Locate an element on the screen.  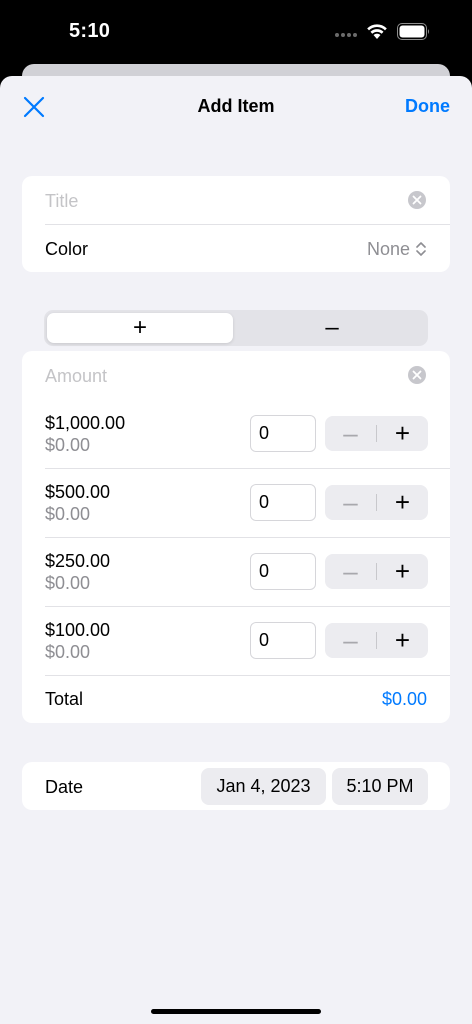
denomination-value: $500.00 is located at coordinates (78, 492).